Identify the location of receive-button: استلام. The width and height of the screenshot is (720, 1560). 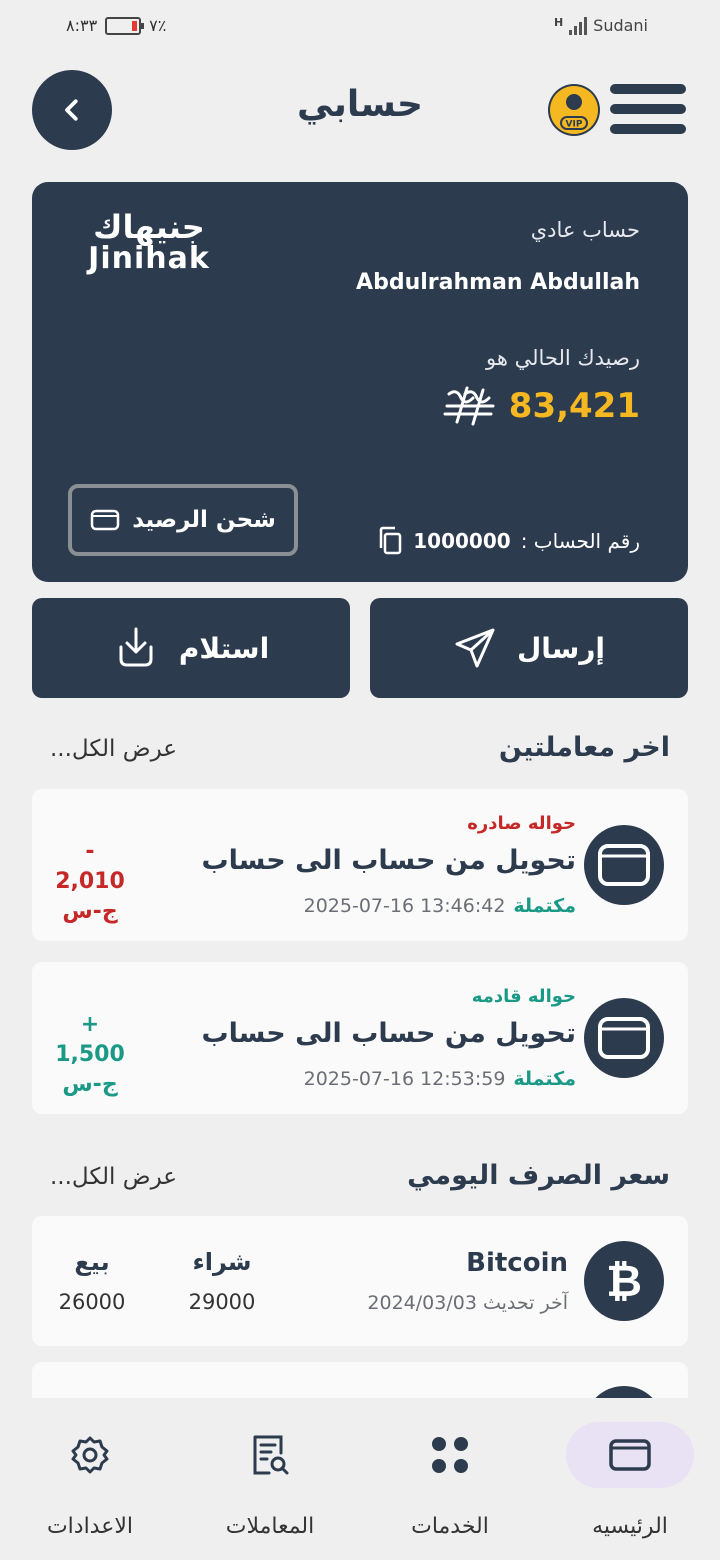
(191, 648).